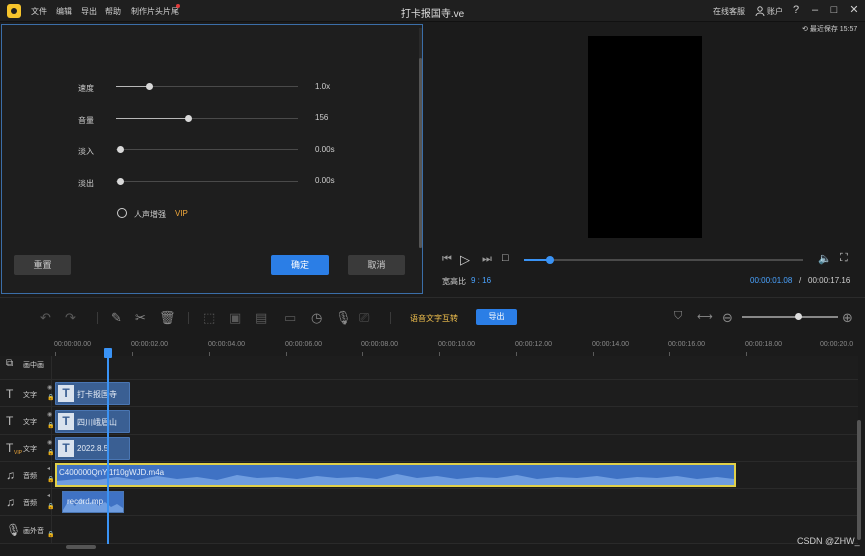 Image resolution: width=865 pixels, height=556 pixels. I want to click on film-icon: ▤, so click(261, 318).